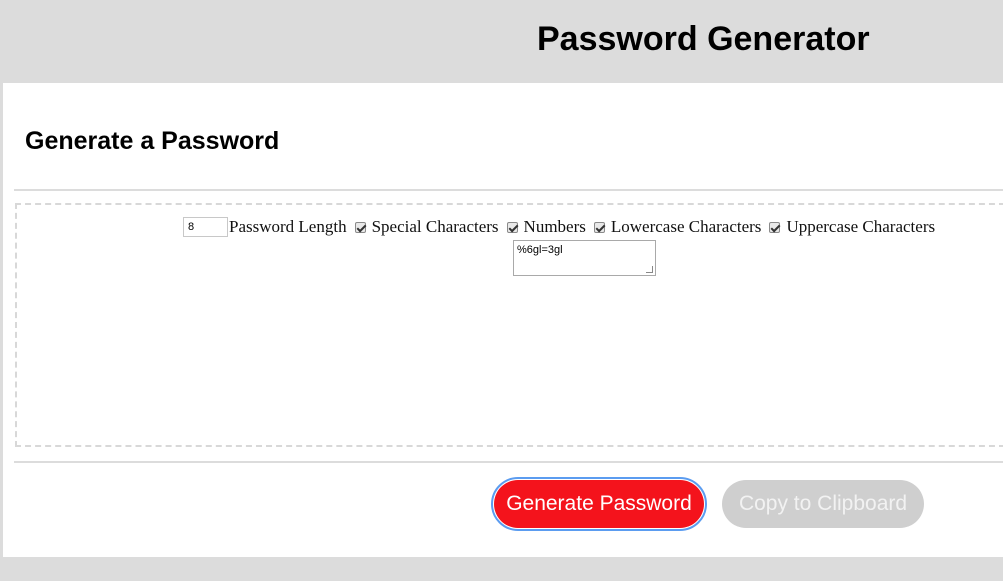 The width and height of the screenshot is (1003, 581). Describe the element at coordinates (599, 227) in the screenshot. I see `lowercase-characters-checkbox` at that location.